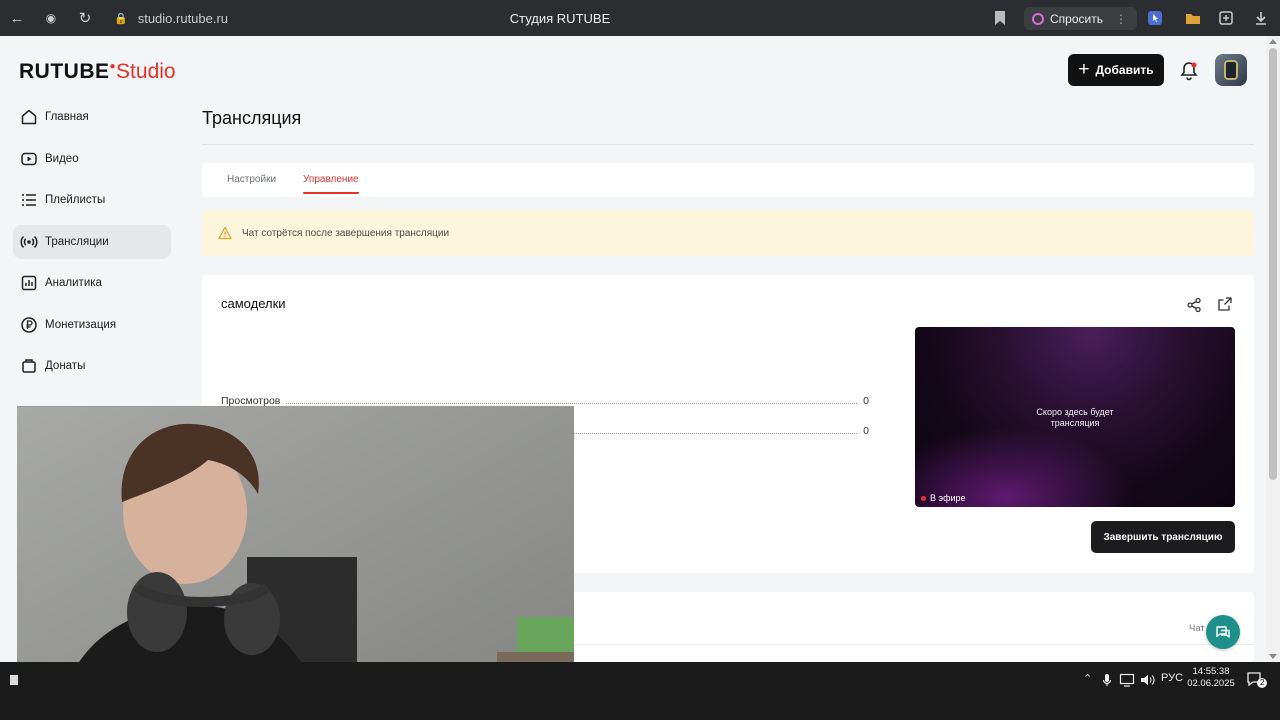  What do you see at coordinates (331, 184) in the screenshot?
I see `tab-management: Управление` at bounding box center [331, 184].